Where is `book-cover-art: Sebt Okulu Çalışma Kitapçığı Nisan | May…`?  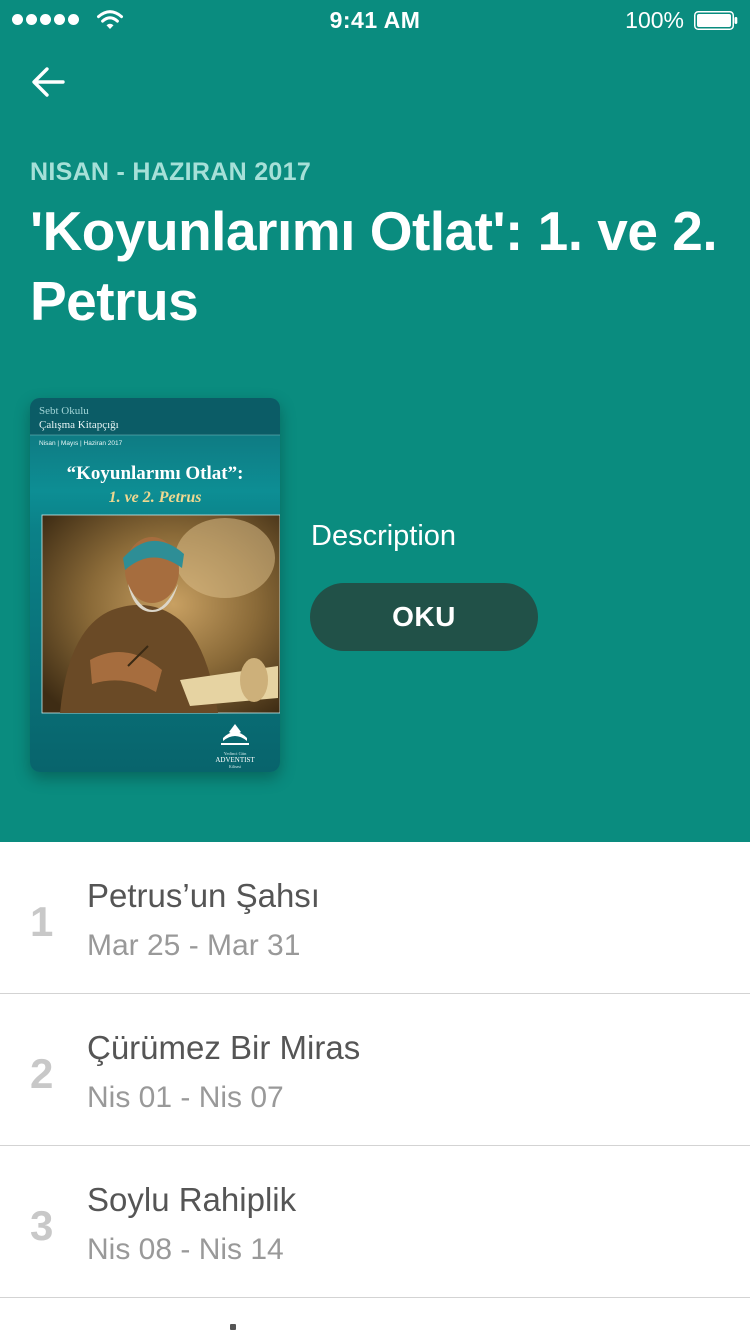 book-cover-art: Sebt Okulu Çalışma Kitapçığı Nisan | May… is located at coordinates (155, 585).